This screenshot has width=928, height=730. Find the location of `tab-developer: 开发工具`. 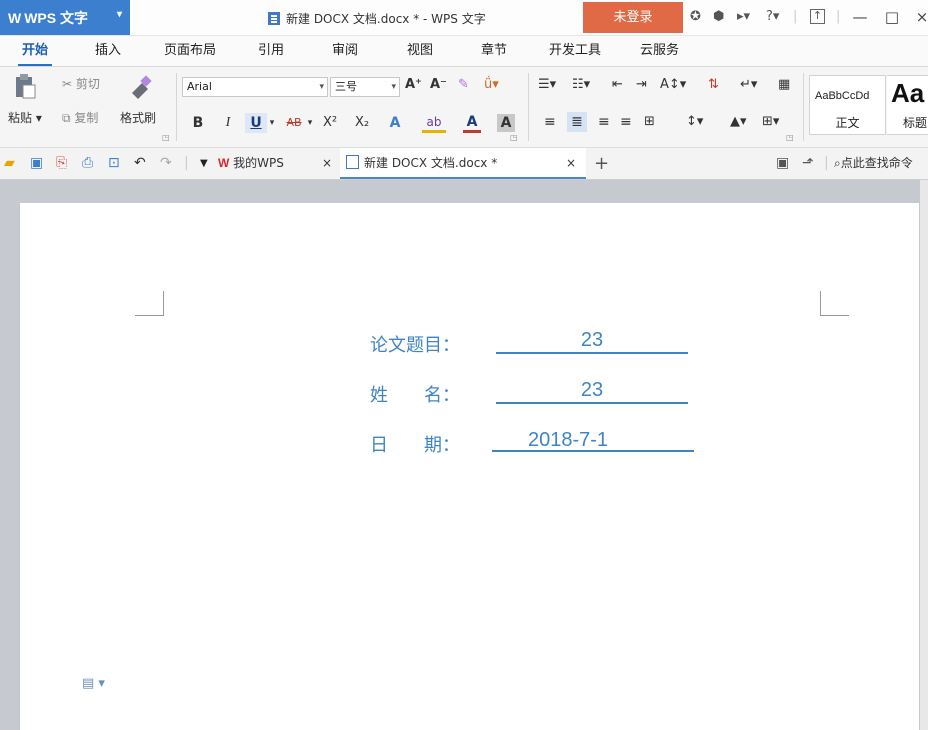

tab-developer: 开发工具 is located at coordinates (575, 51).